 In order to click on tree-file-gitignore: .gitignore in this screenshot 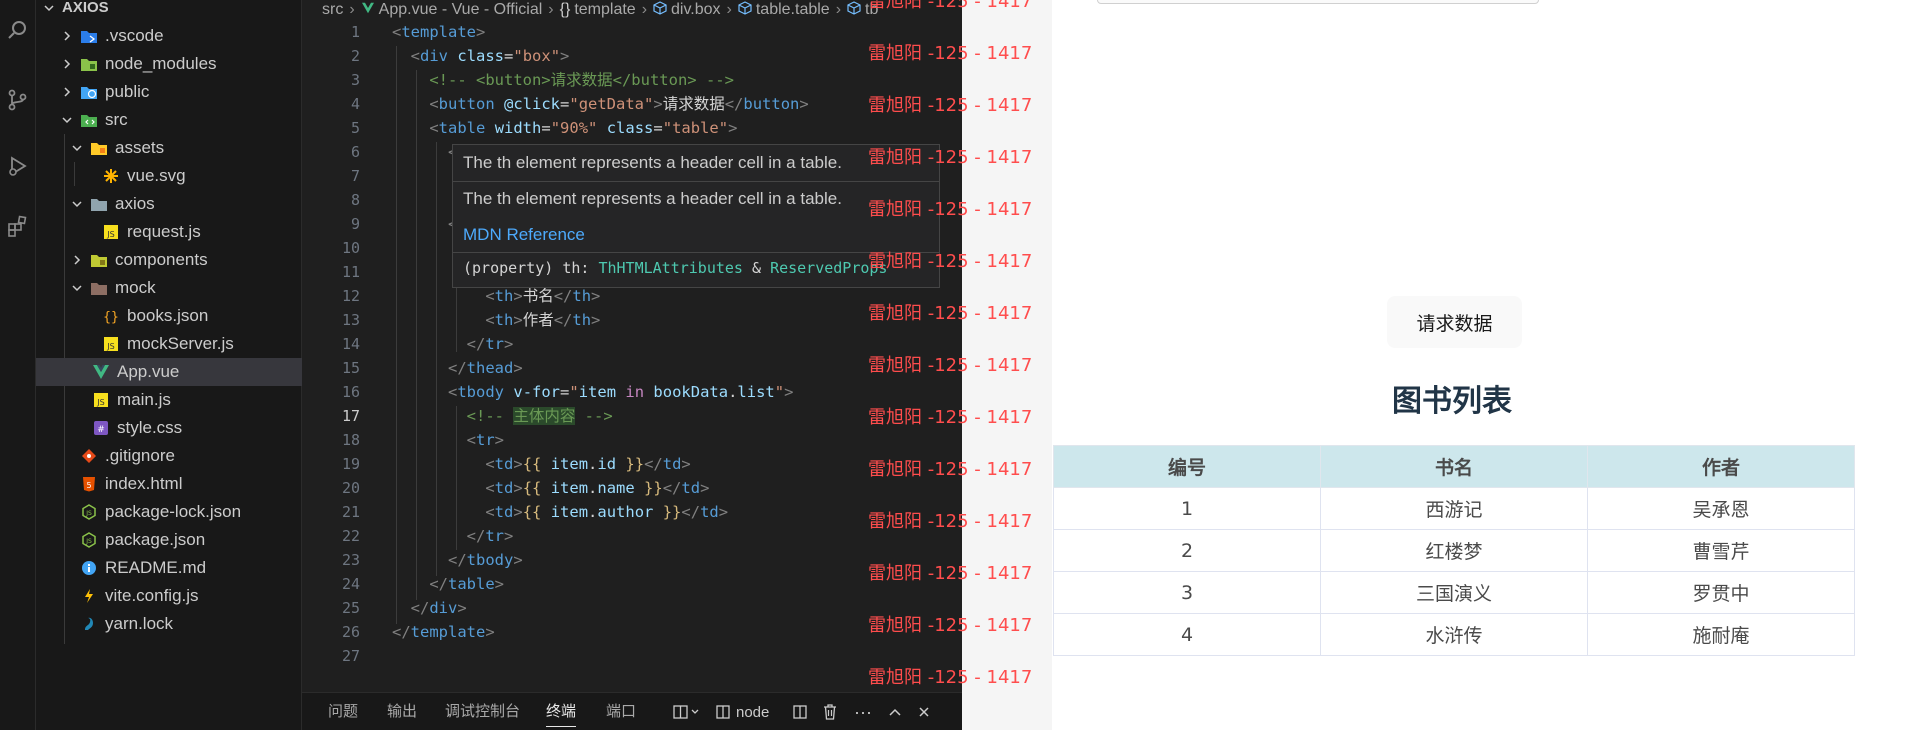, I will do `click(169, 456)`.